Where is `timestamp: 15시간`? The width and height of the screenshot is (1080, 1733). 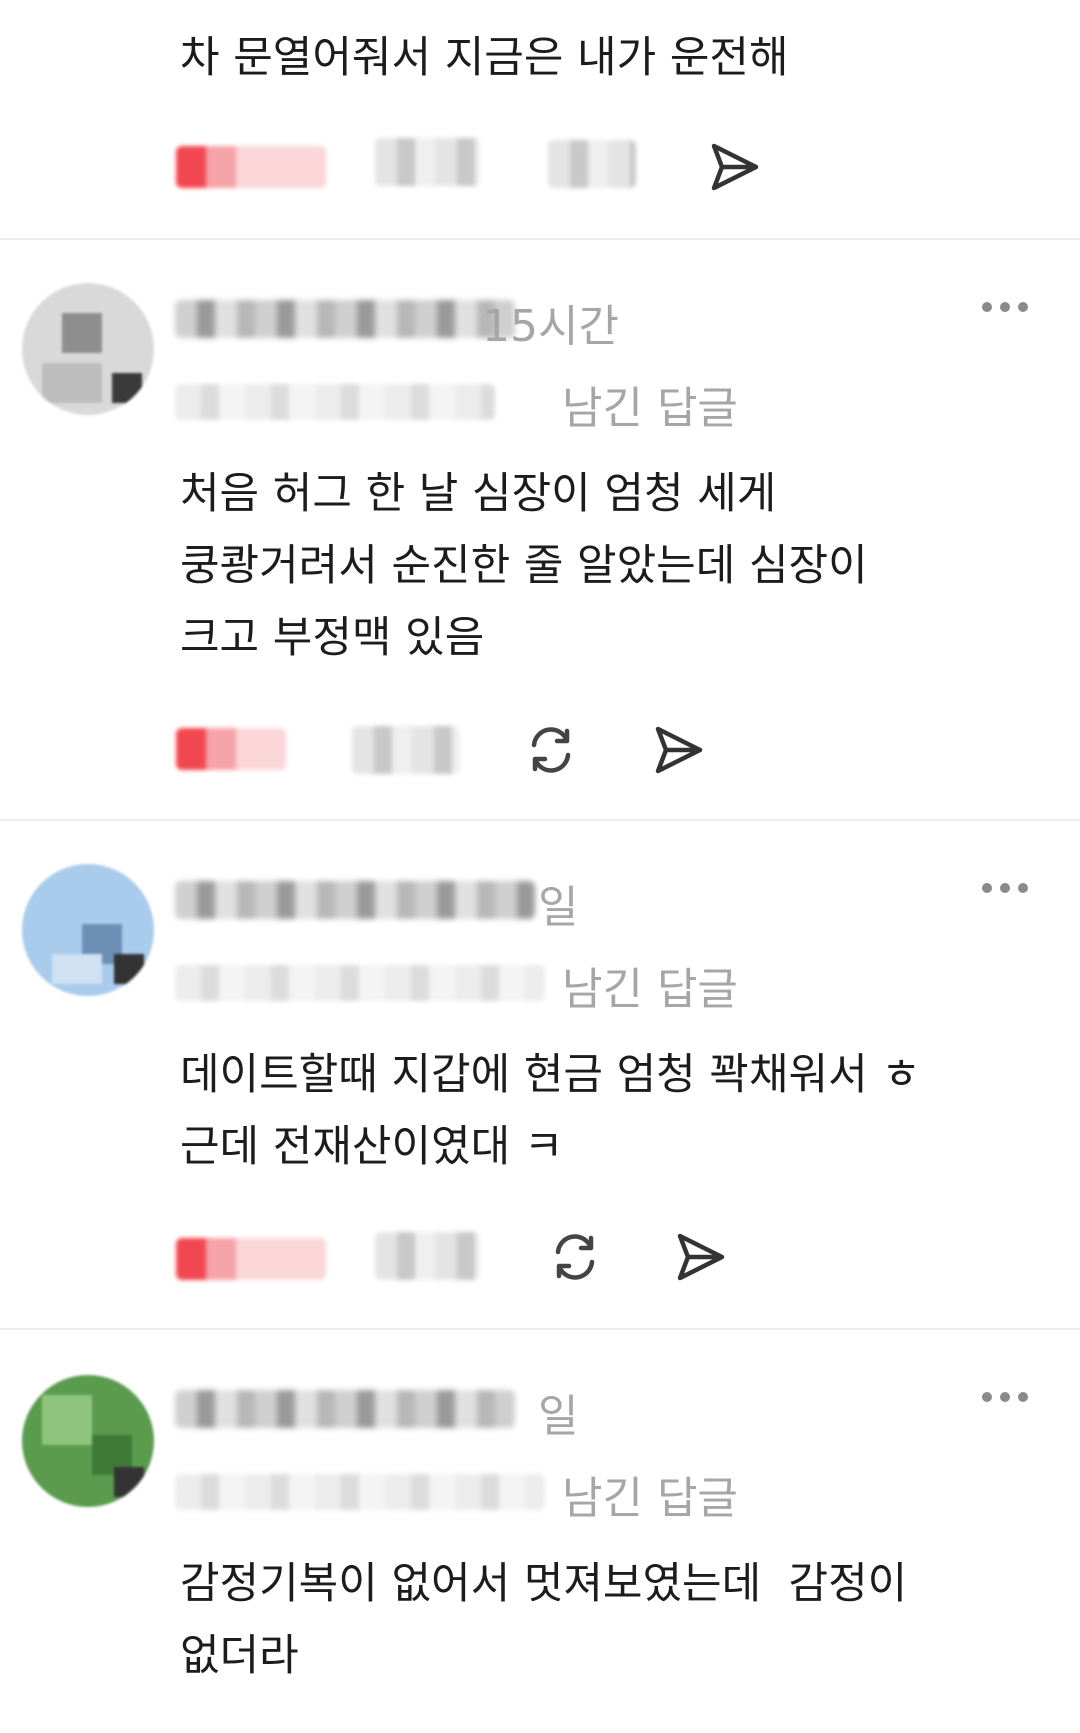 timestamp: 15시간 is located at coordinates (550, 326).